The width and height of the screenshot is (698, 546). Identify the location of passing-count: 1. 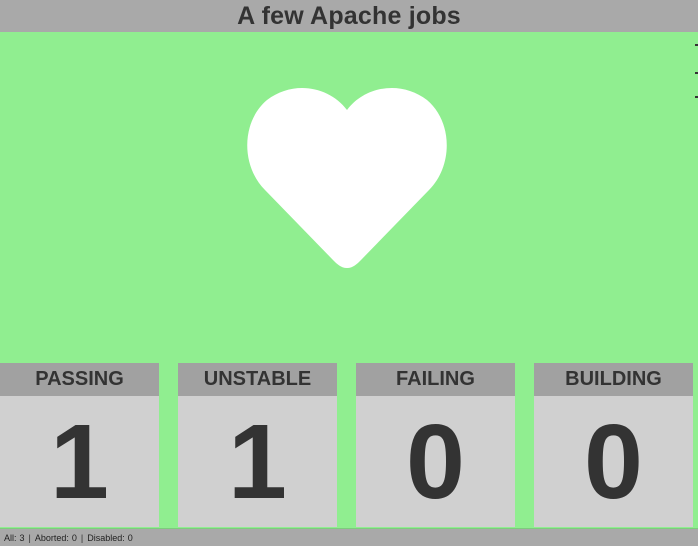
(79, 461).